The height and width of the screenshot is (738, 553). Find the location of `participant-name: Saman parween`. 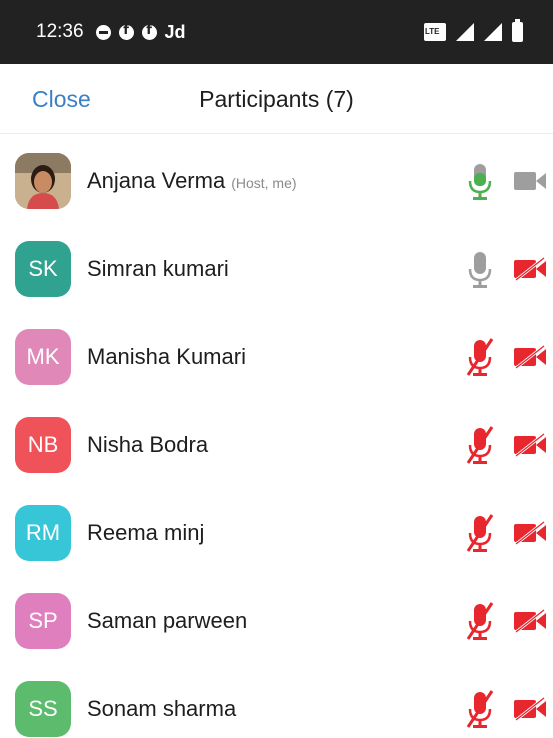

participant-name: Saman parween is located at coordinates (167, 620).